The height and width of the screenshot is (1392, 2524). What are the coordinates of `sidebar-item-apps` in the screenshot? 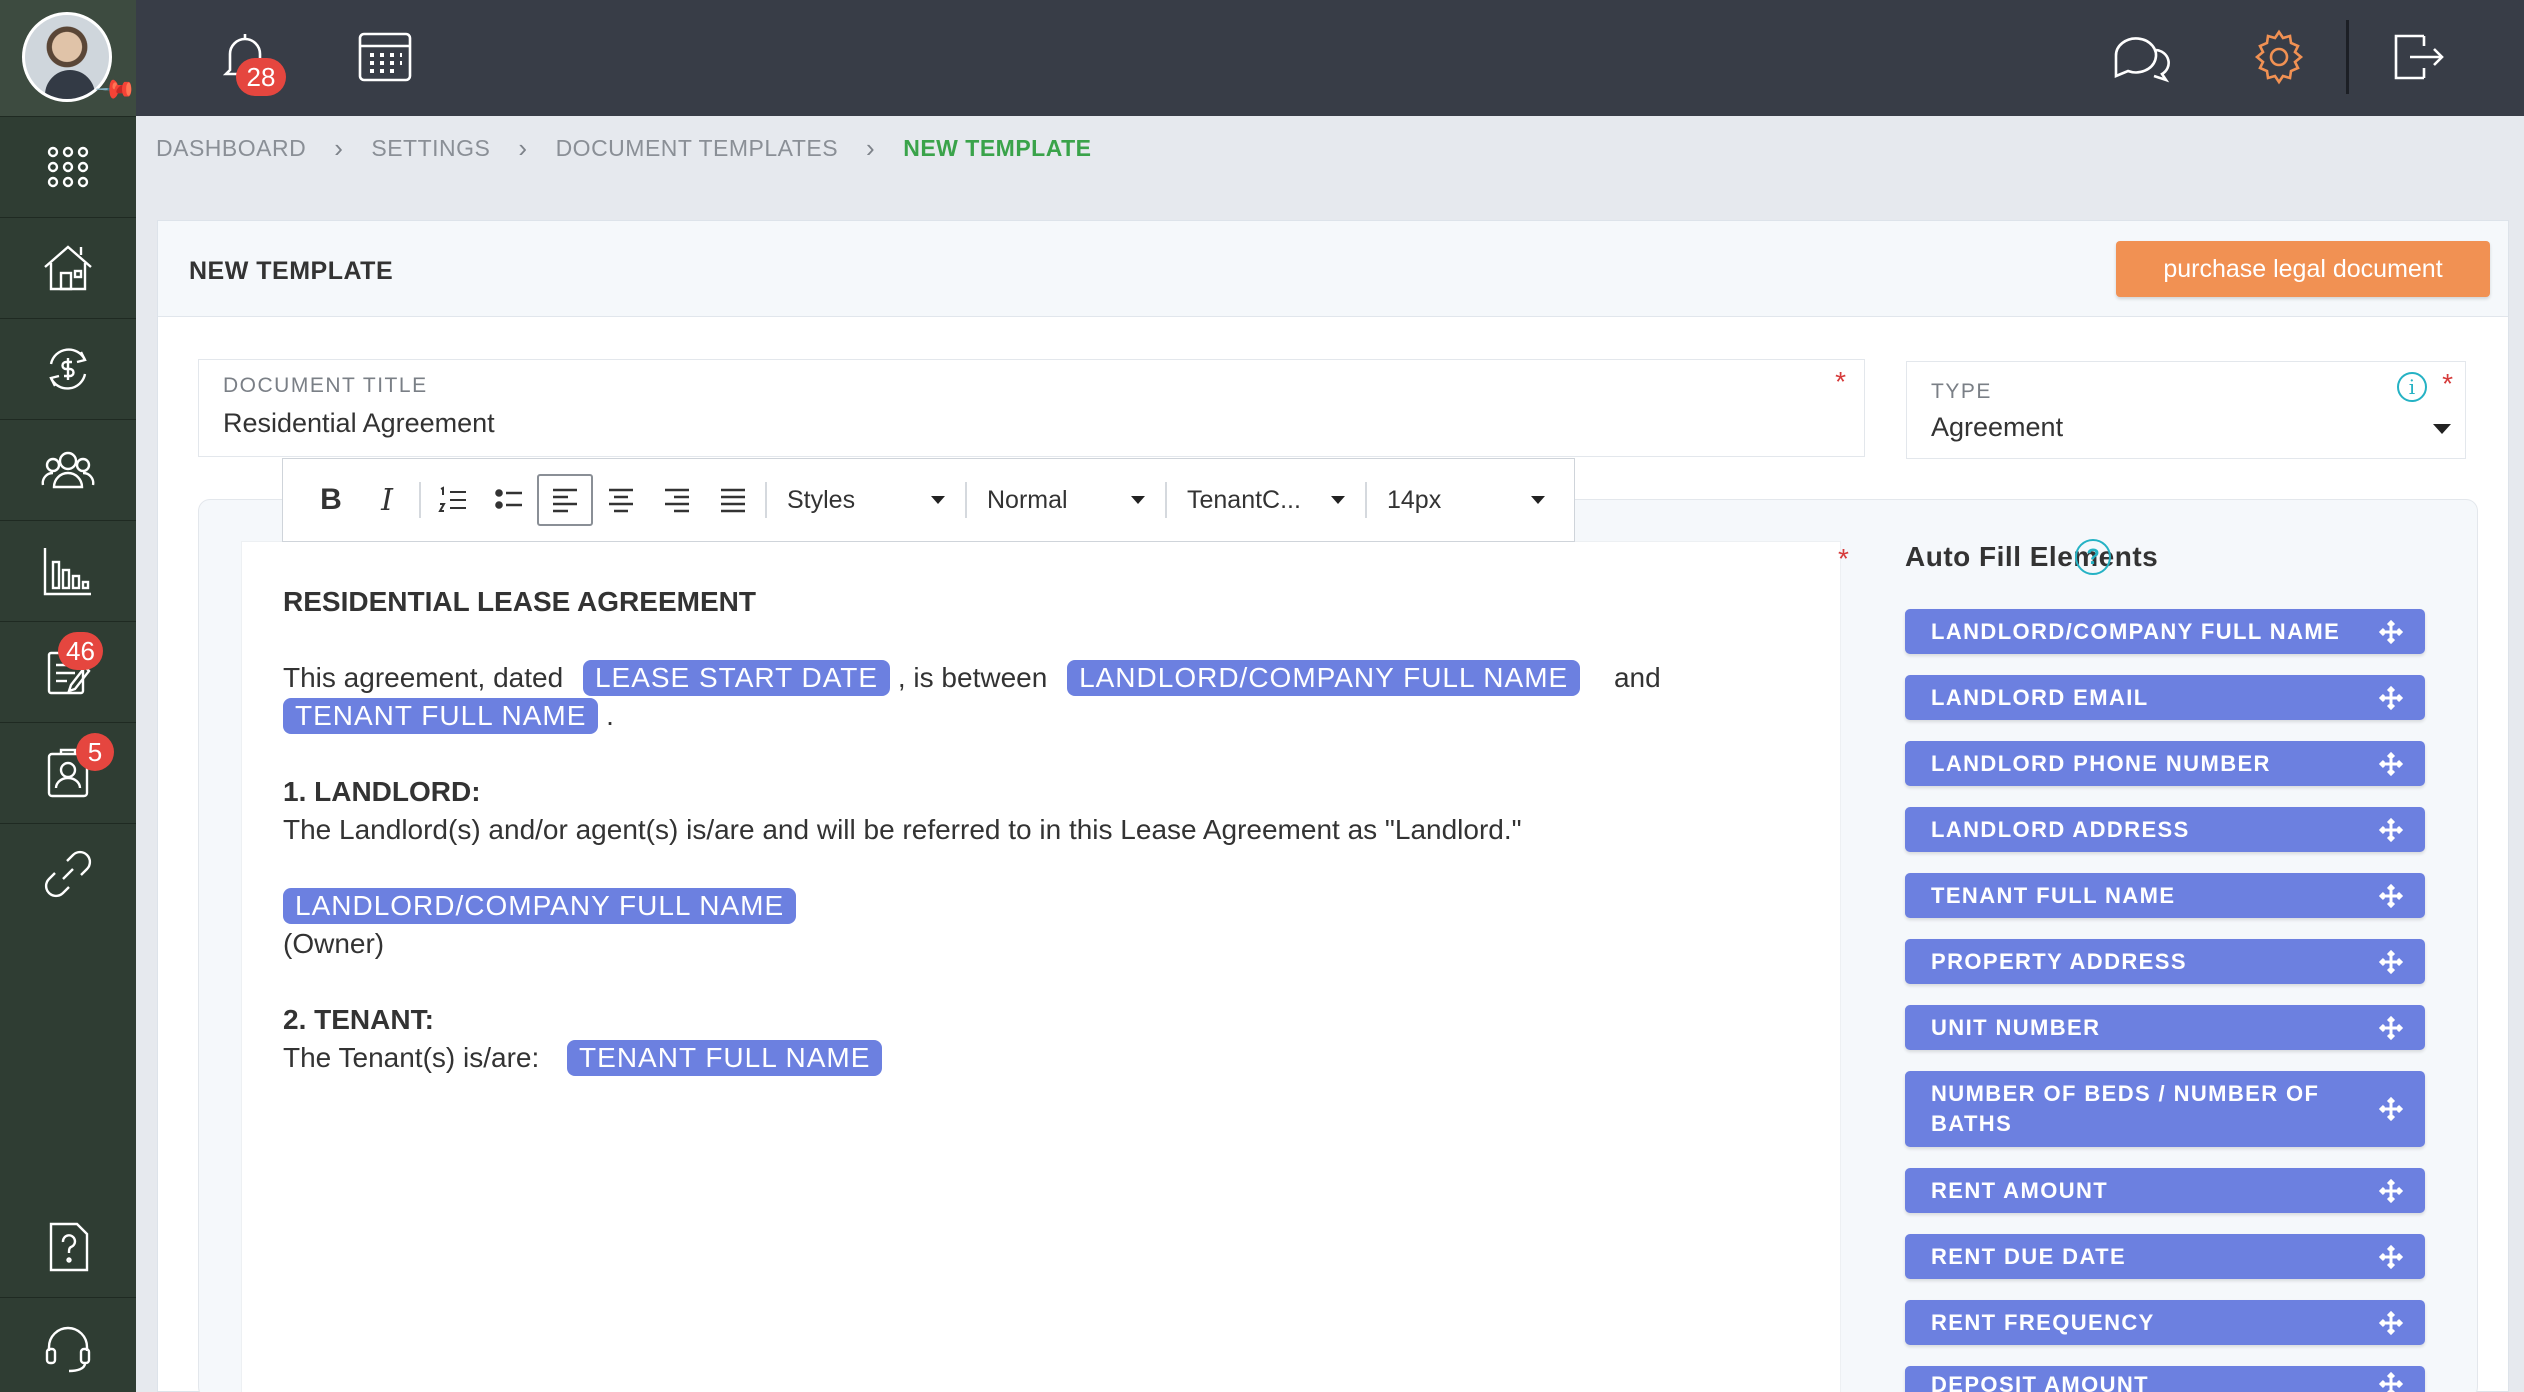 It's located at (68, 166).